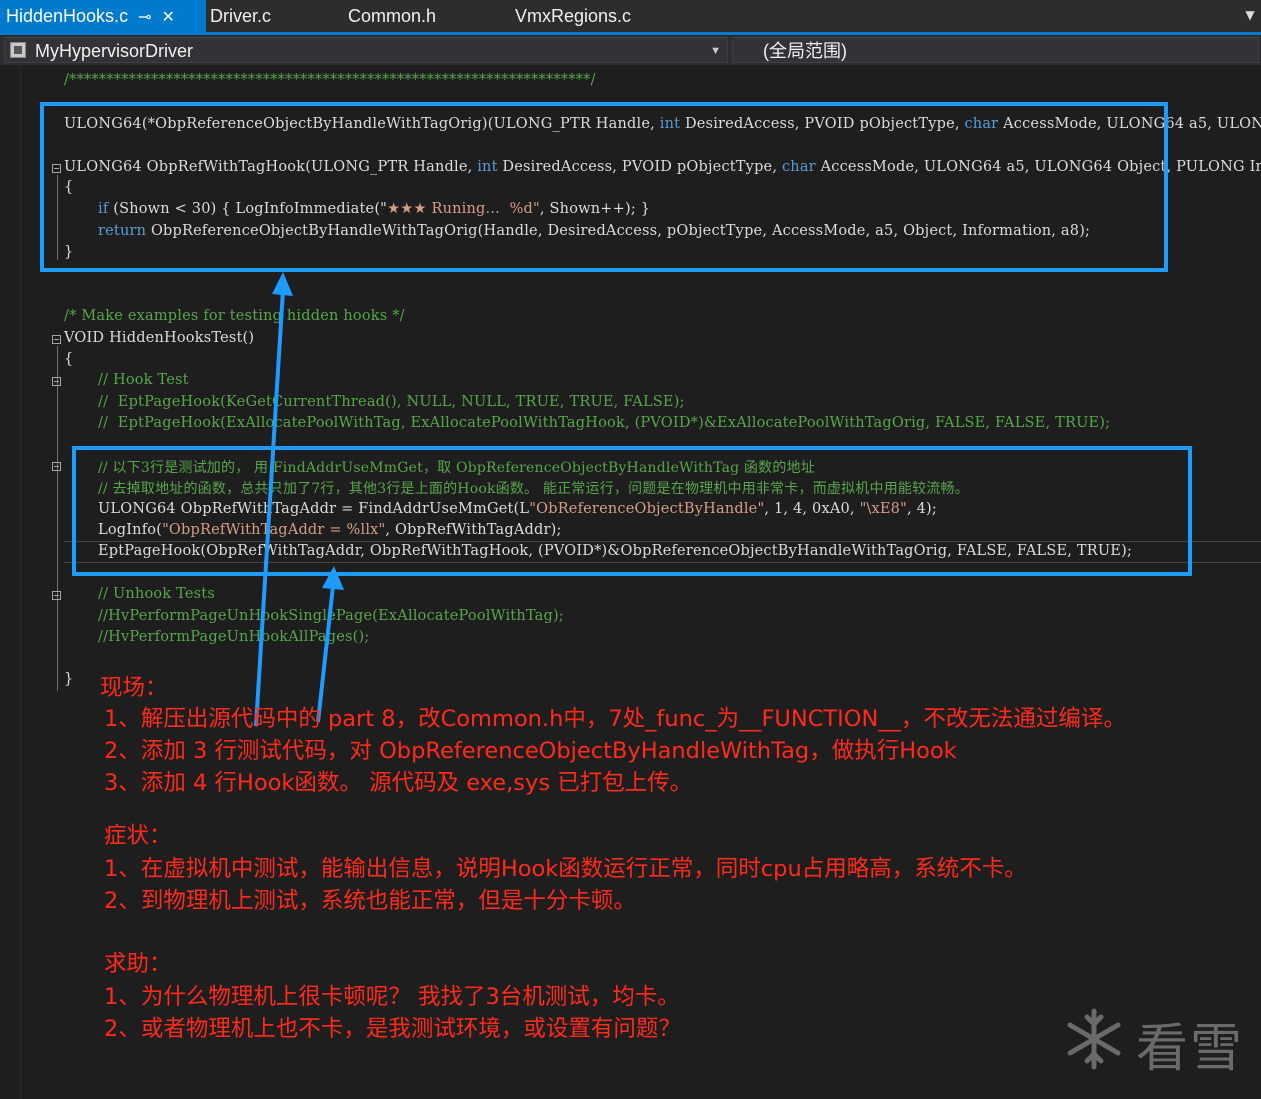  What do you see at coordinates (392, 1029) in the screenshot?
I see `note-line: 2、或者物理机上也不卡，是我测试环境，或设置有问题？` at bounding box center [392, 1029].